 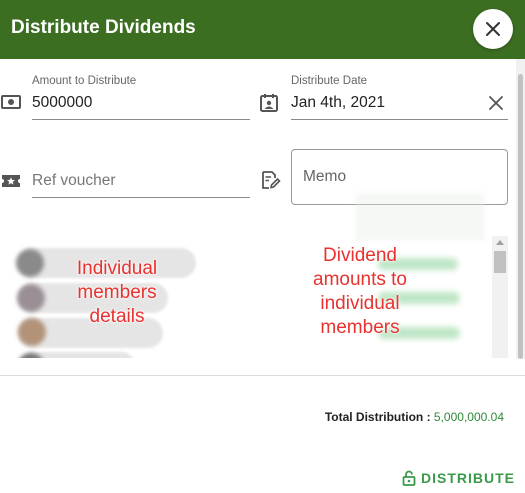 What do you see at coordinates (11, 102) in the screenshot?
I see `money-icon` at bounding box center [11, 102].